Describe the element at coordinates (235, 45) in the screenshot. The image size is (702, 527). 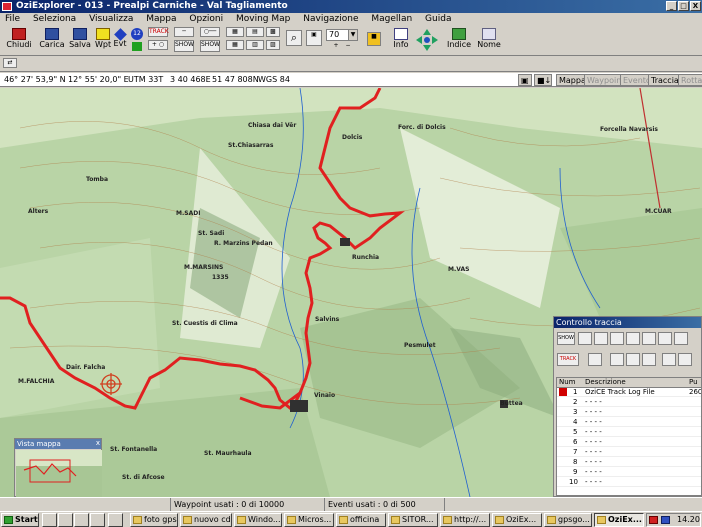
I see `grid-tool-2: ▦` at that location.